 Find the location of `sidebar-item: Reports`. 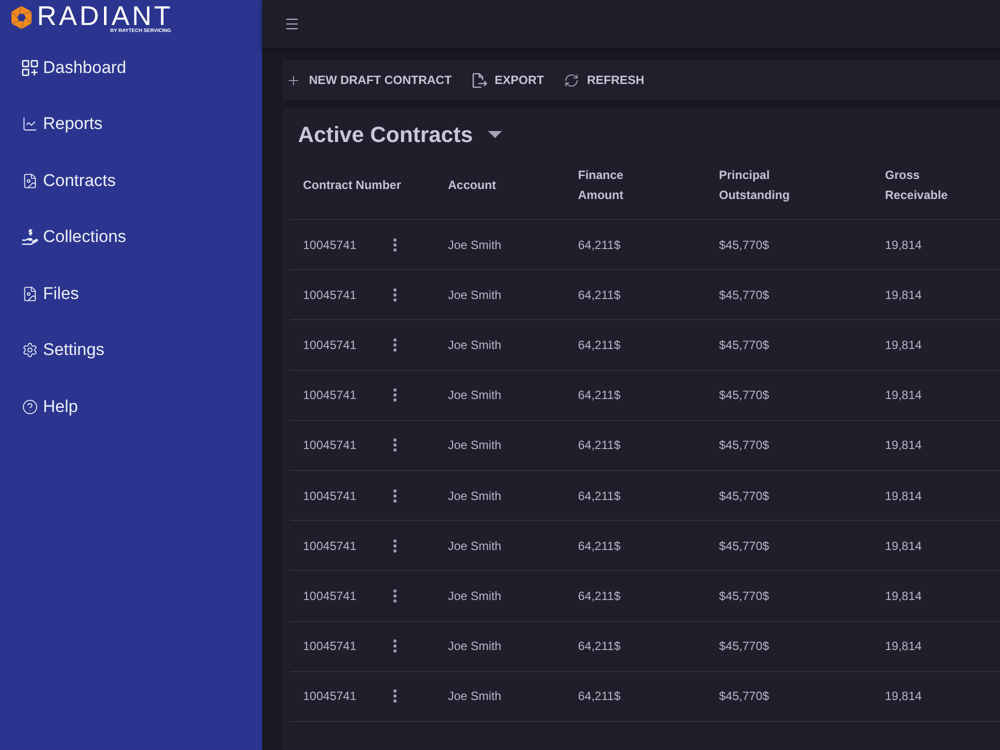

sidebar-item: Reports is located at coordinates (62, 124).